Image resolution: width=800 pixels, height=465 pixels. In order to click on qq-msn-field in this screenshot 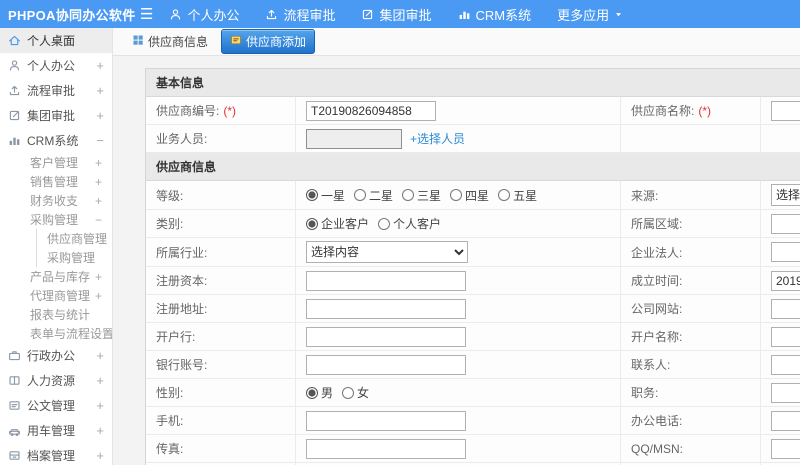, I will do `click(780, 448)`.